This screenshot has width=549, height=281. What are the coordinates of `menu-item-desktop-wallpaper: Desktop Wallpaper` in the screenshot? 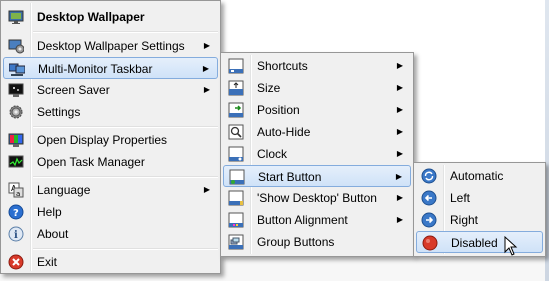 It's located at (110, 17).